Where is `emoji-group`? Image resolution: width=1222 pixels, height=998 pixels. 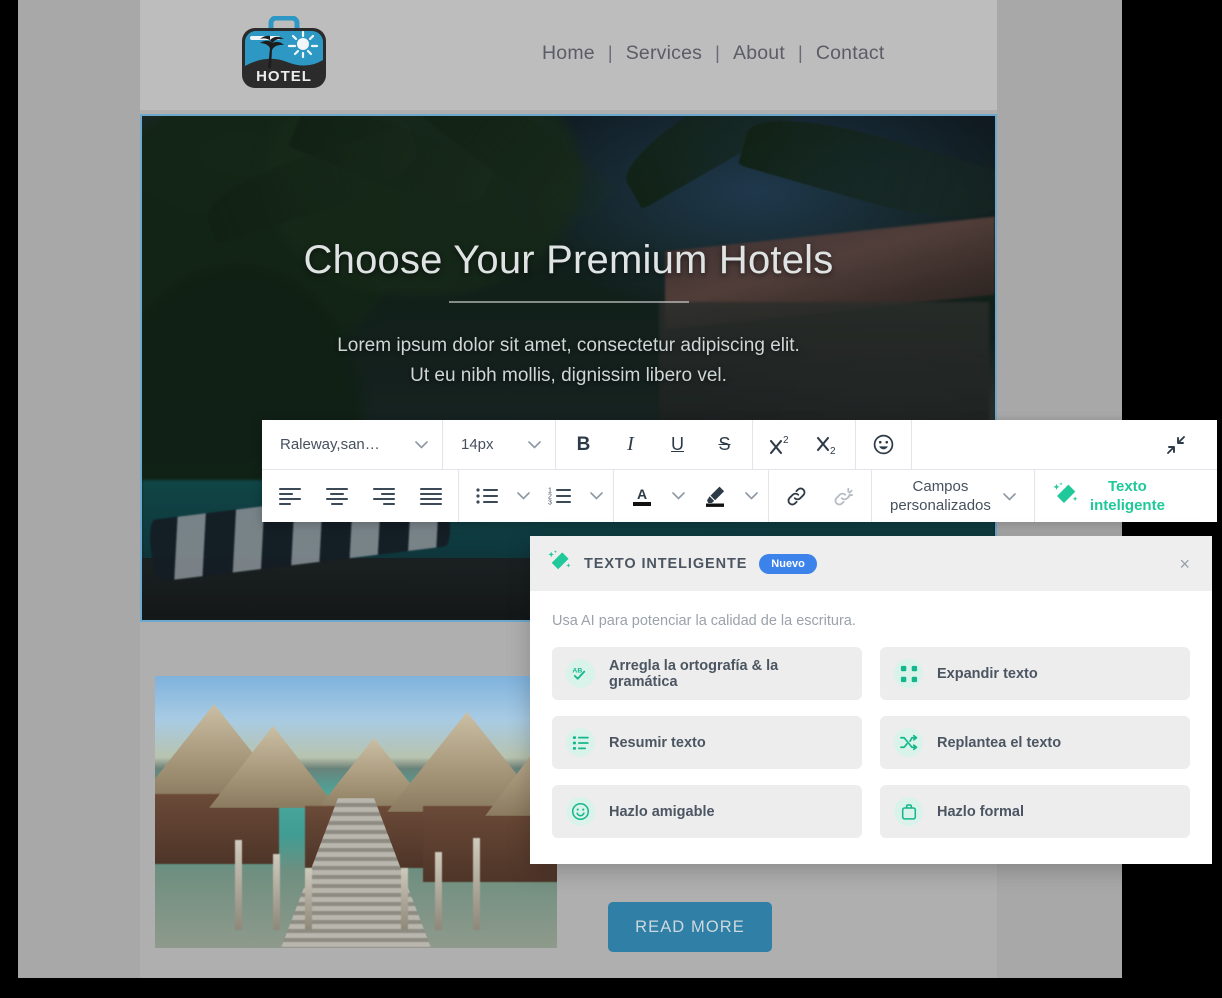
emoji-group is located at coordinates (884, 444).